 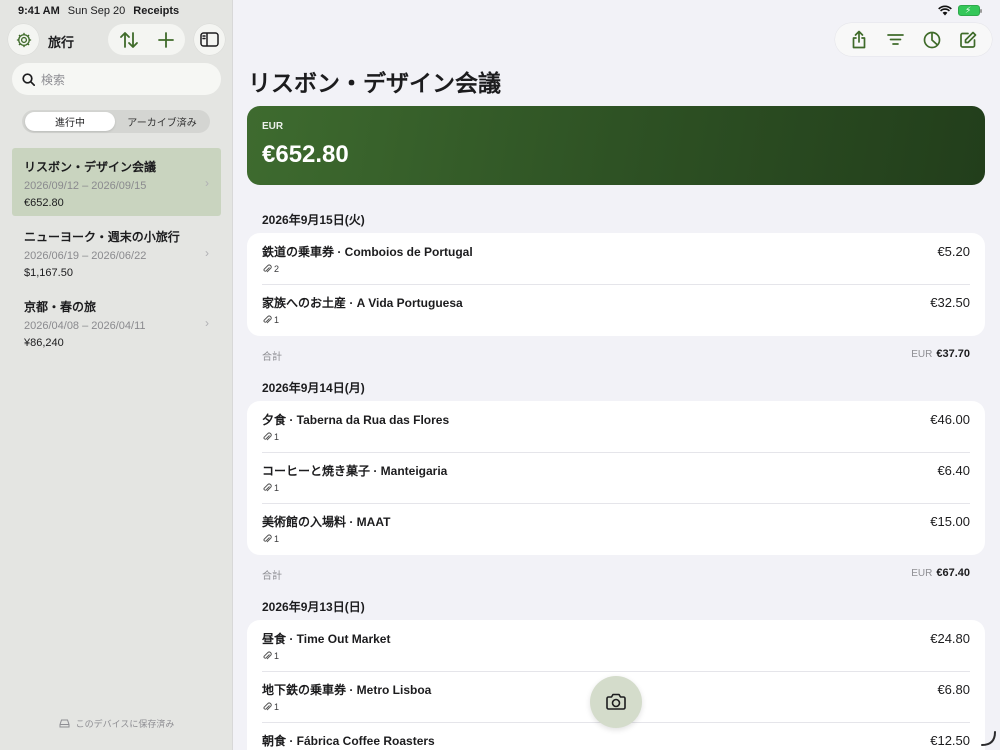 I want to click on day-header: 2026年9月14日(月), so click(x=313, y=388).